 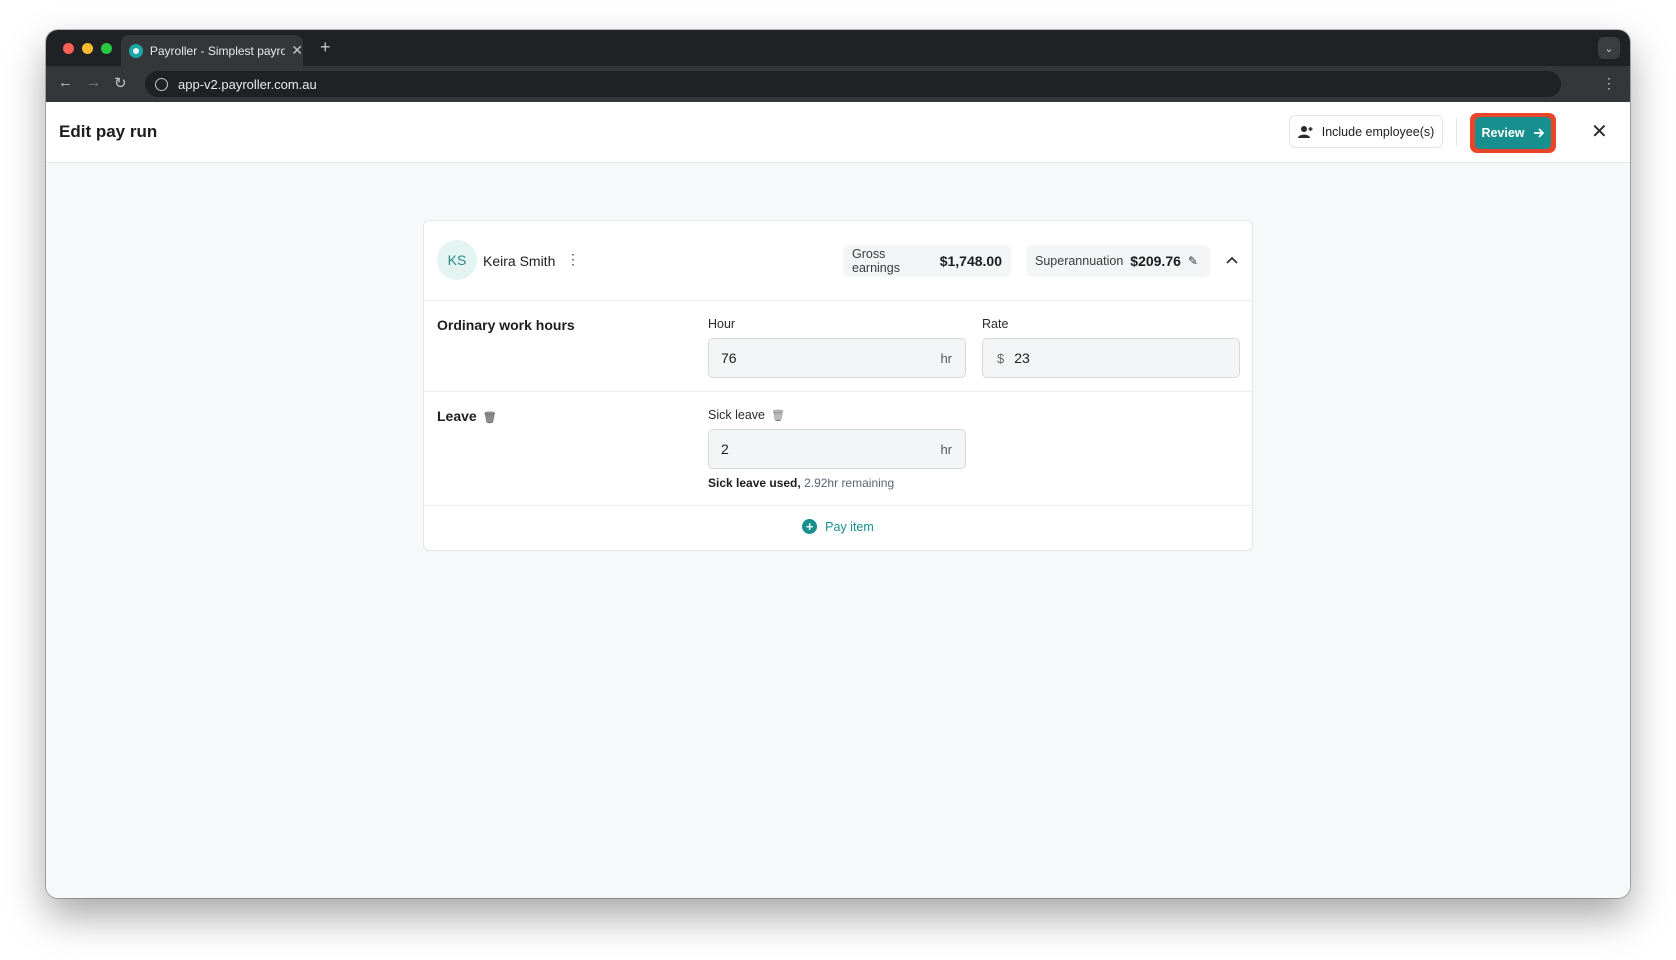 What do you see at coordinates (970, 261) in the screenshot?
I see `gross-earnings-value: $1,748.00` at bounding box center [970, 261].